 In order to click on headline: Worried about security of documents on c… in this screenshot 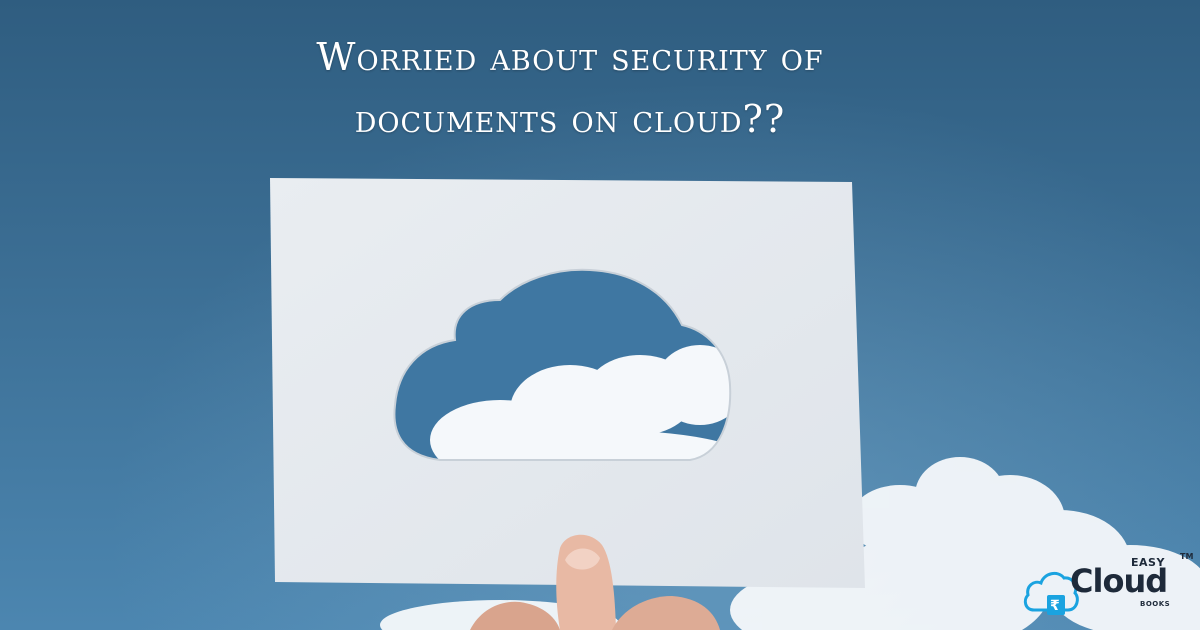, I will do `click(570, 88)`.